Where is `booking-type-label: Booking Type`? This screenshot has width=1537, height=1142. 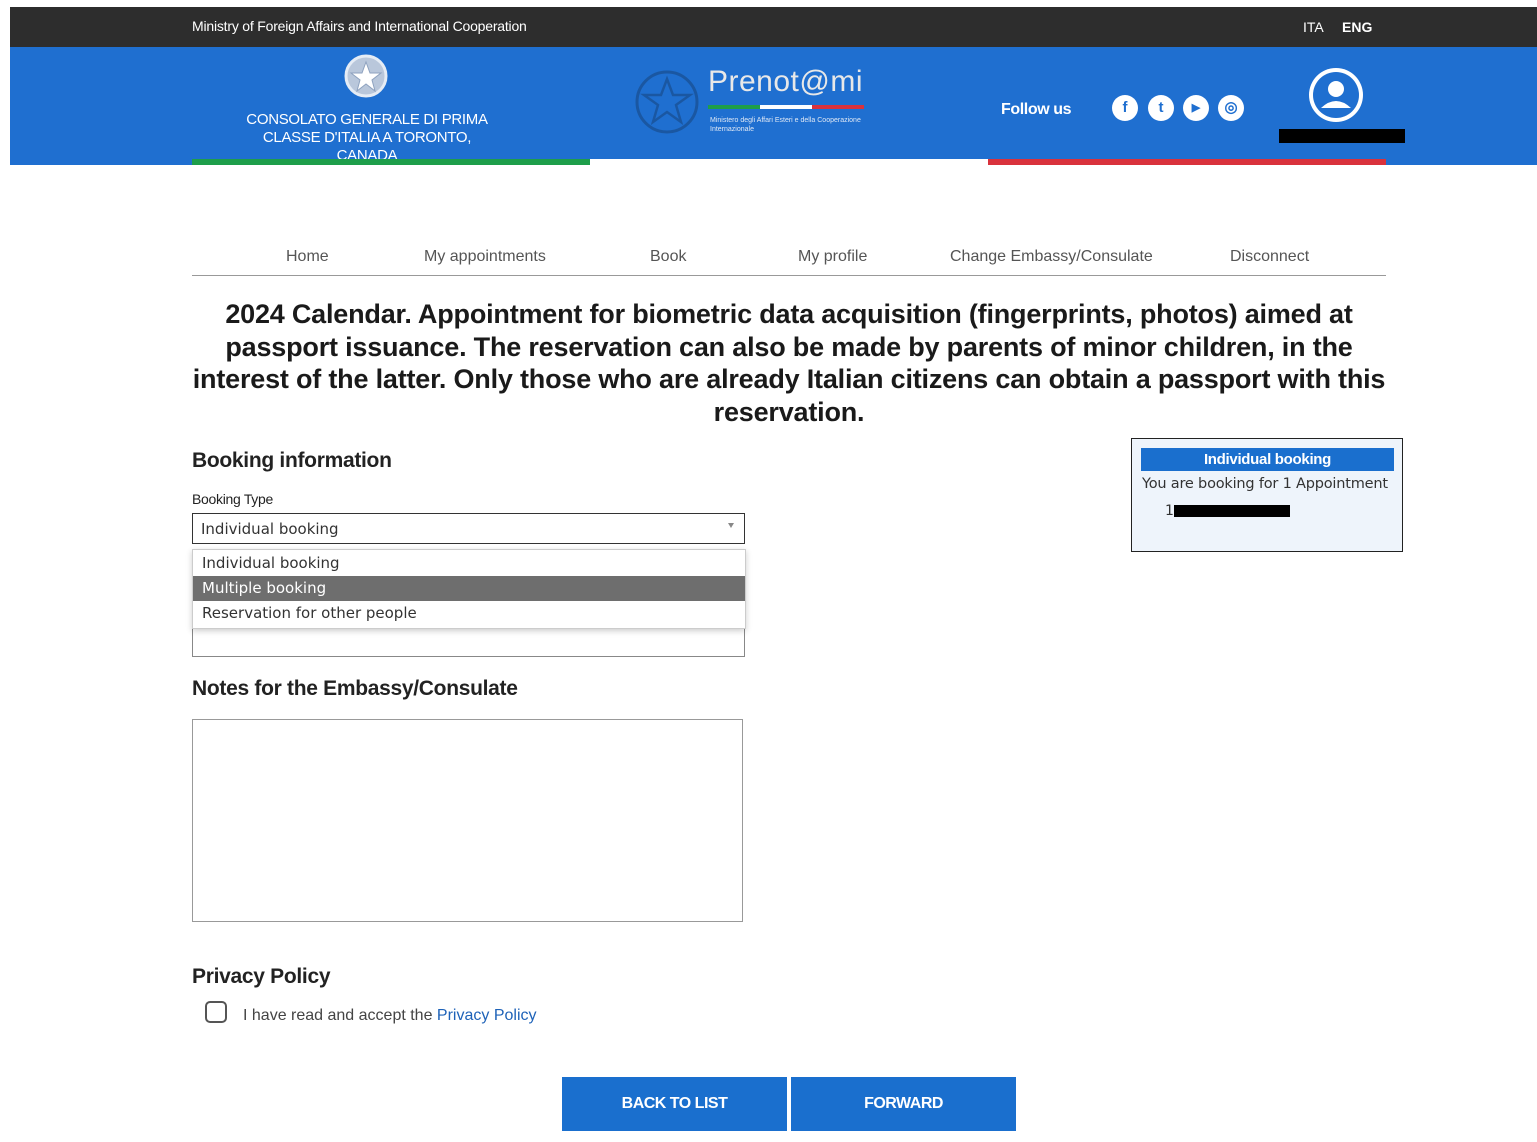 booking-type-label: Booking Type is located at coordinates (232, 499).